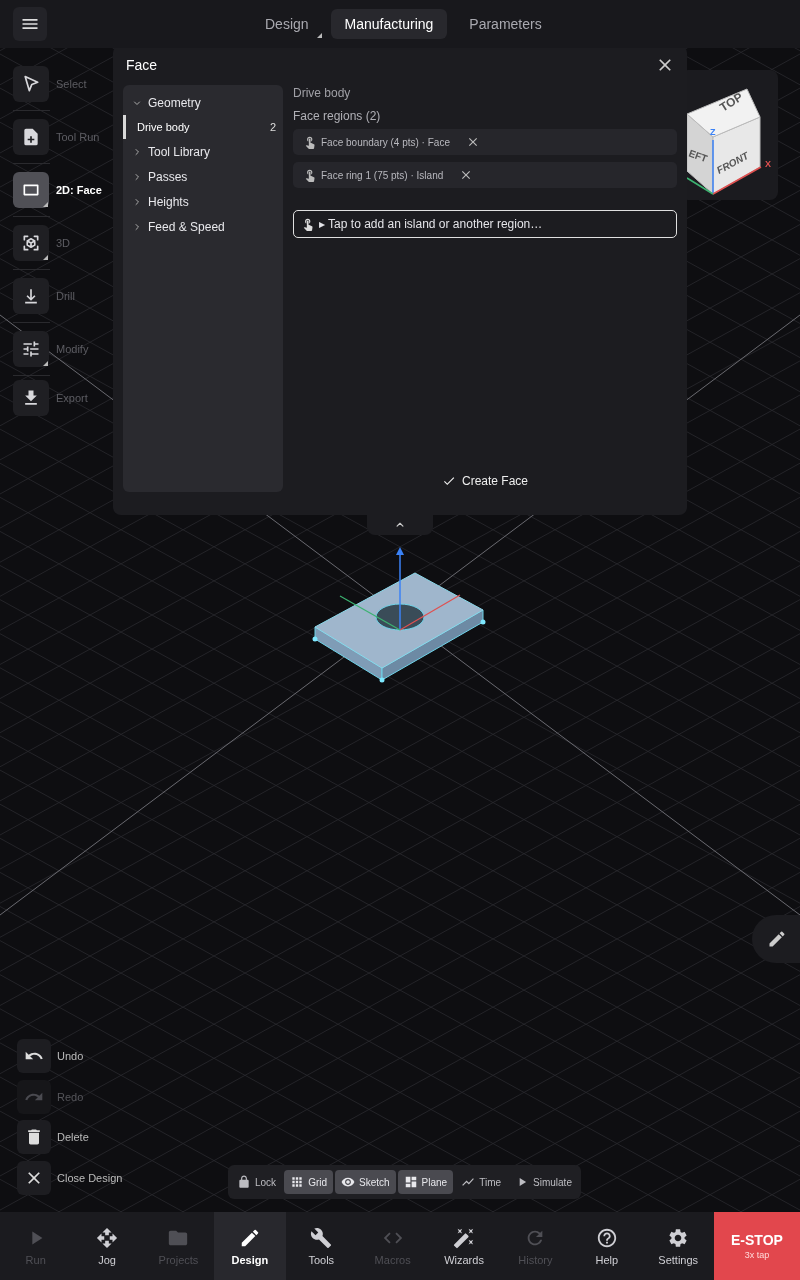  I want to click on toolbar-button: Sketch, so click(365, 1182).